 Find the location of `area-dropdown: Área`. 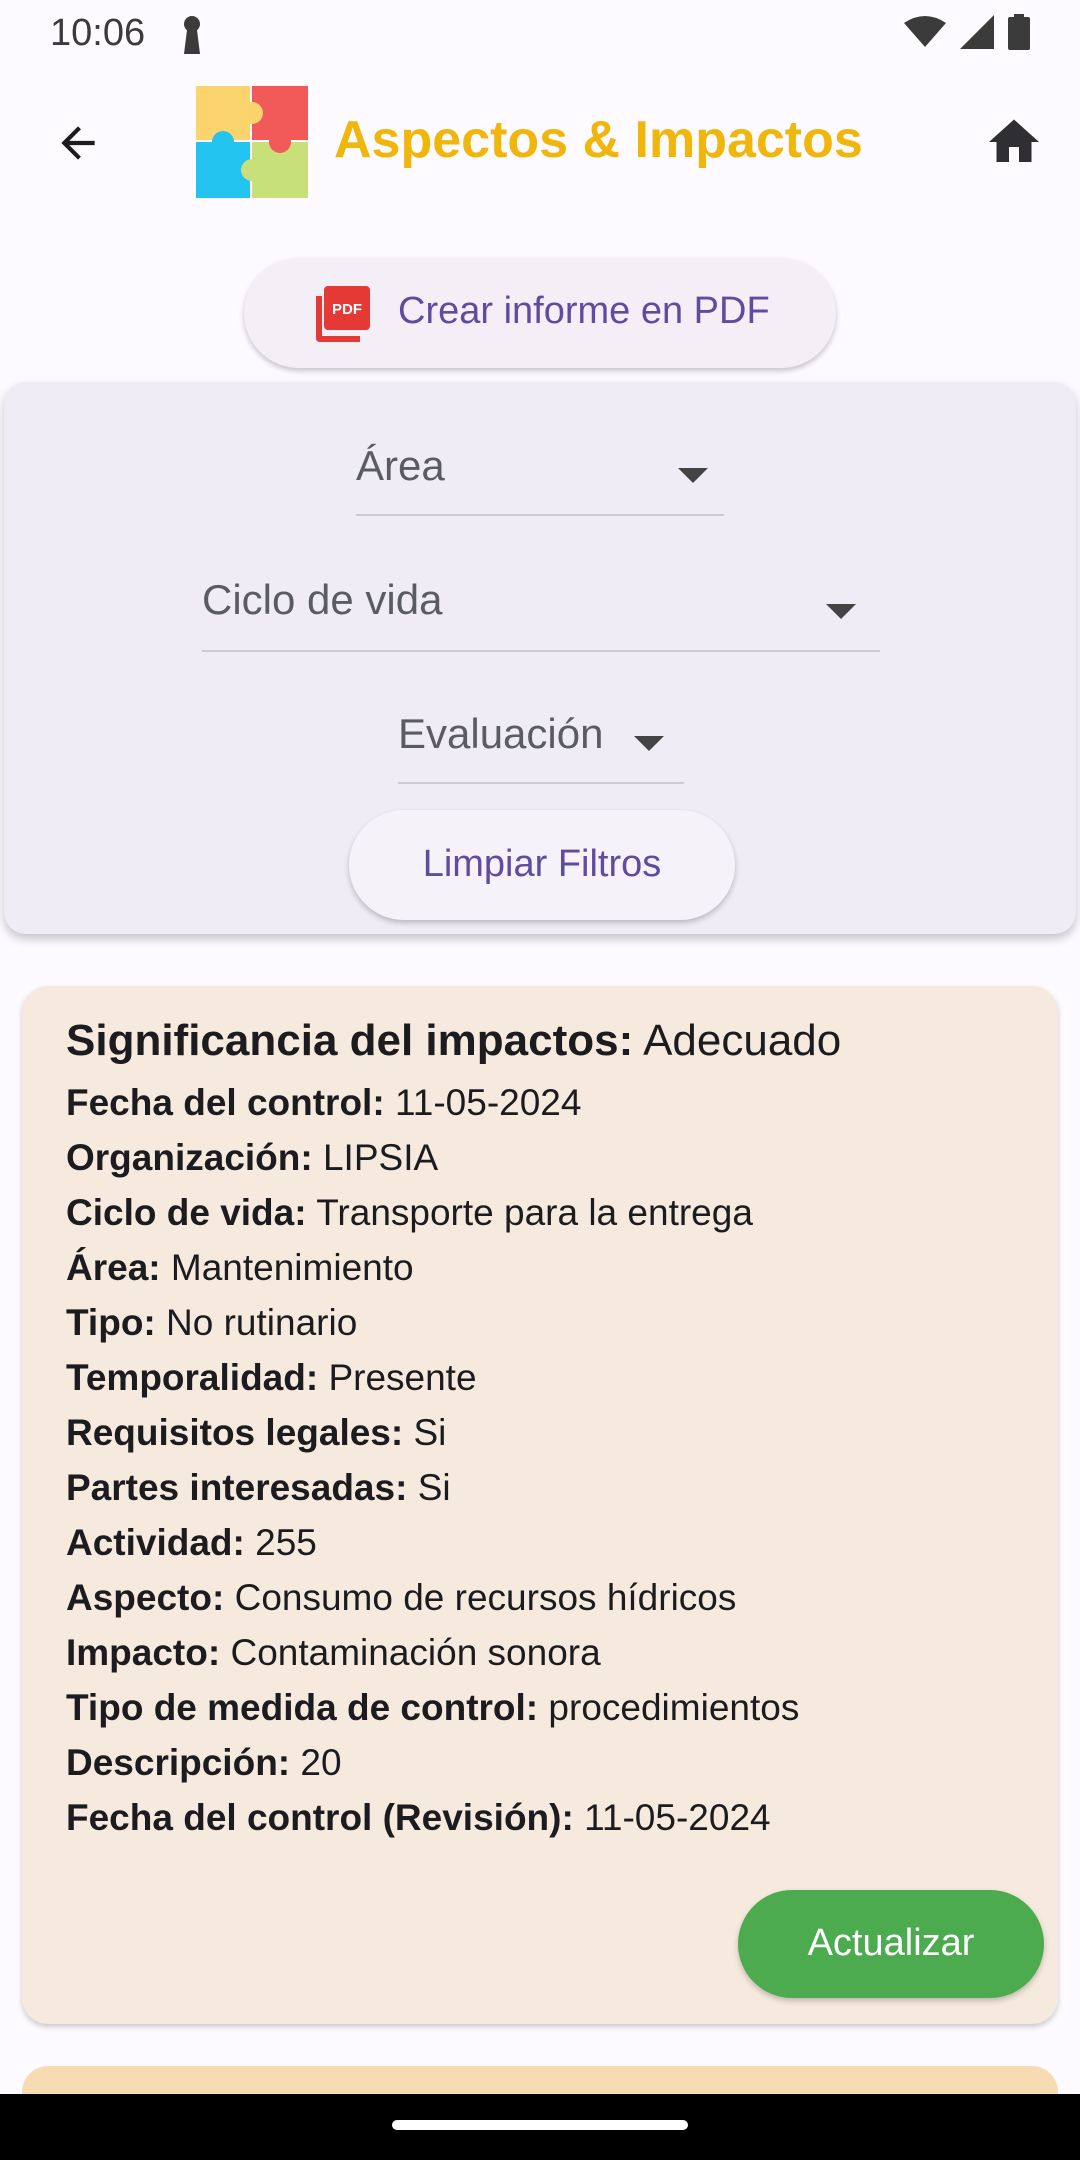

area-dropdown: Área is located at coordinates (540, 474).